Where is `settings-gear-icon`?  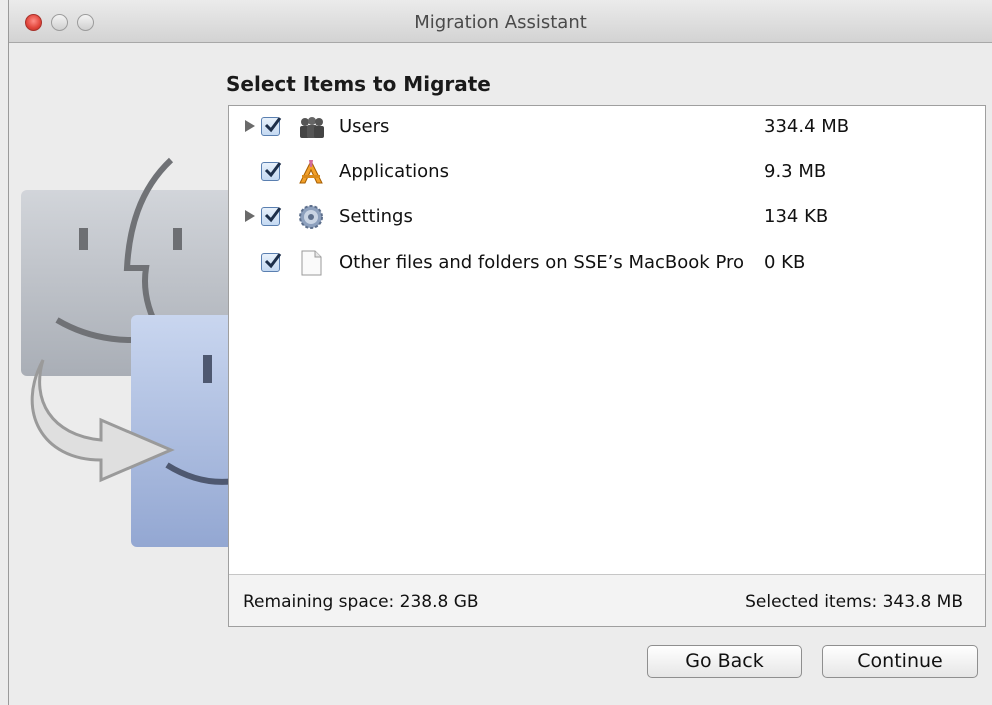 settings-gear-icon is located at coordinates (311, 217).